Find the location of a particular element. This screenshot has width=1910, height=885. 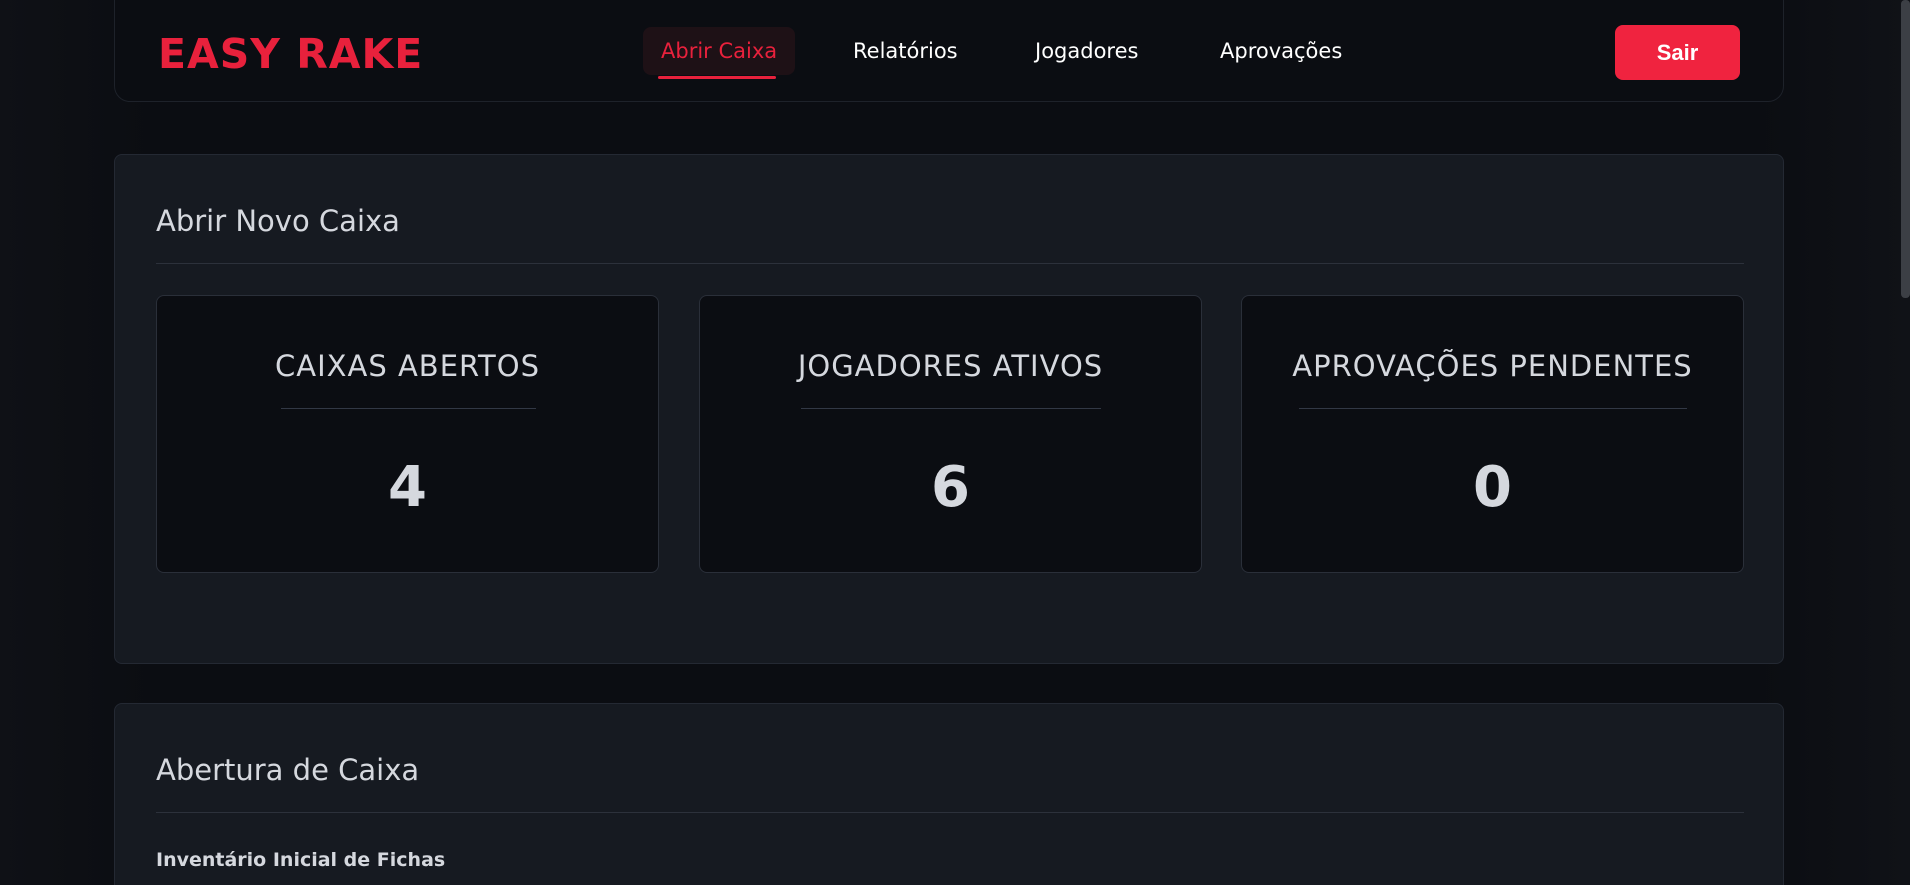

brand-logo: EASY RAKE is located at coordinates (290, 54).